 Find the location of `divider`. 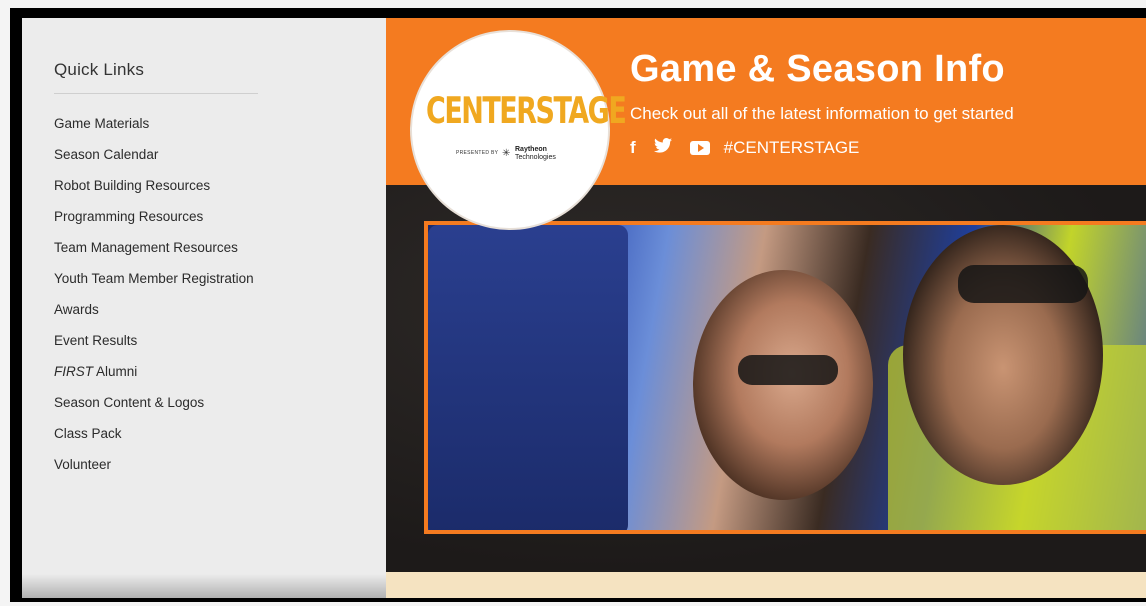

divider is located at coordinates (156, 93).